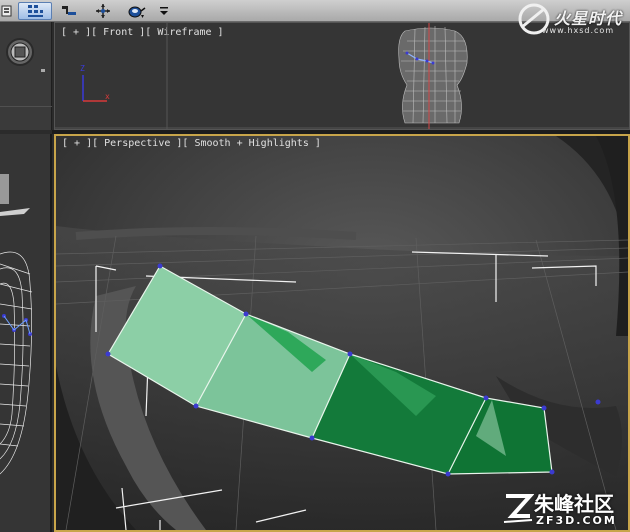 The height and width of the screenshot is (532, 630). What do you see at coordinates (433, 75) in the screenshot?
I see `head-wireframe` at bounding box center [433, 75].